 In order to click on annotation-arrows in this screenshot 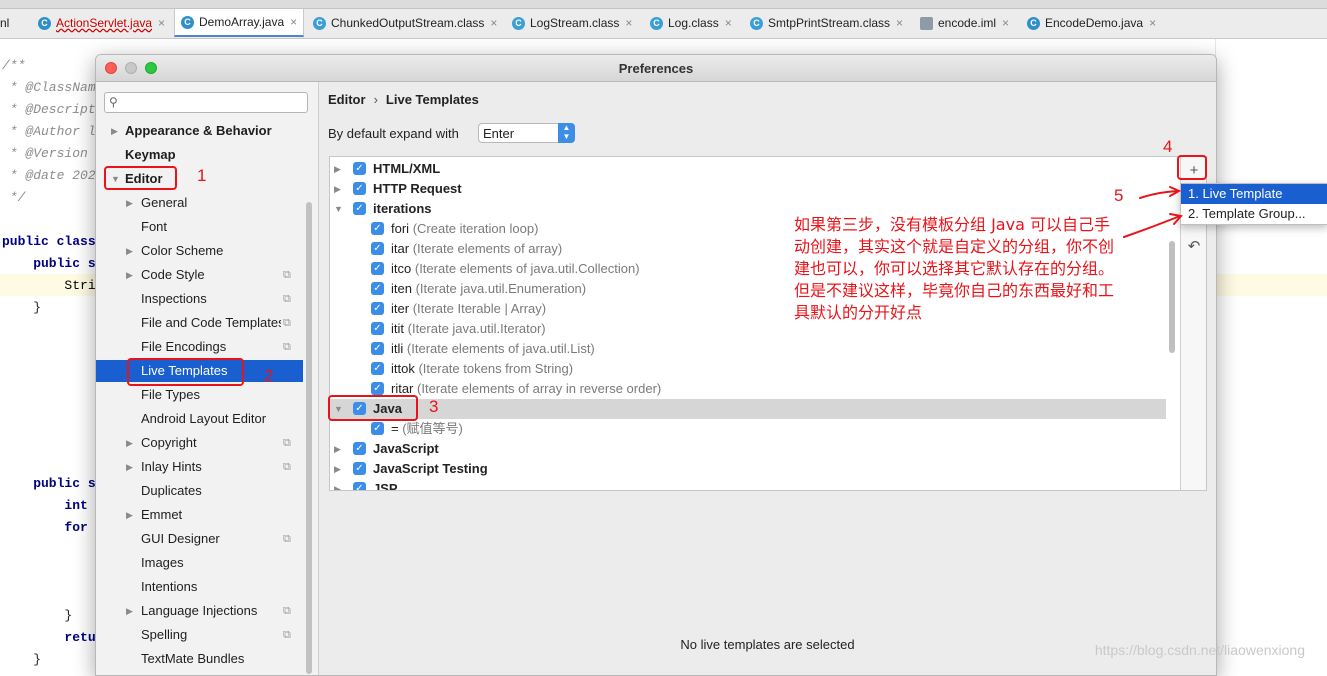, I will do `click(1153, 212)`.